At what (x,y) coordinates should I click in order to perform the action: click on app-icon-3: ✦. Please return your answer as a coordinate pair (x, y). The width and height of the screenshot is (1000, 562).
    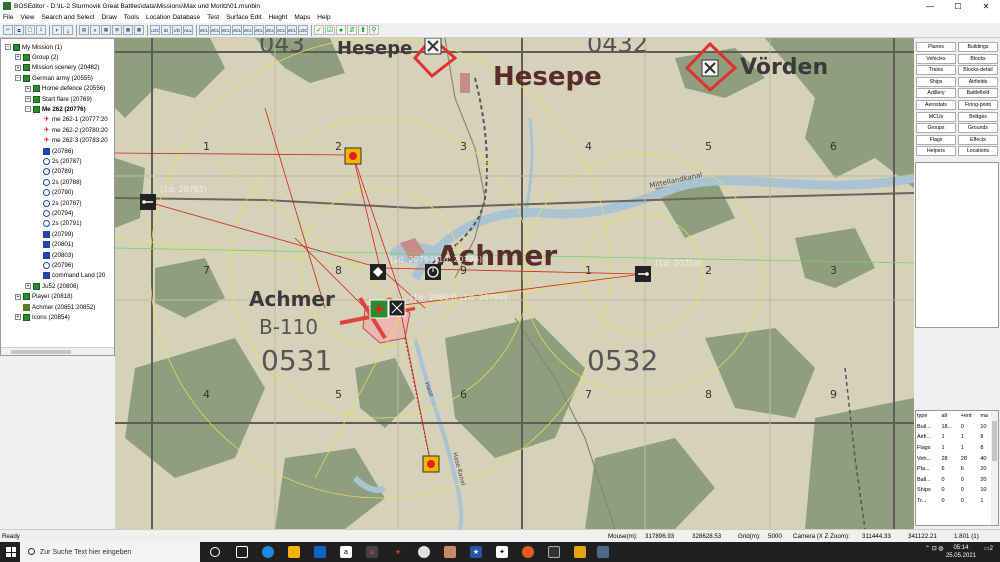
    Looking at the image, I should click on (502, 552).